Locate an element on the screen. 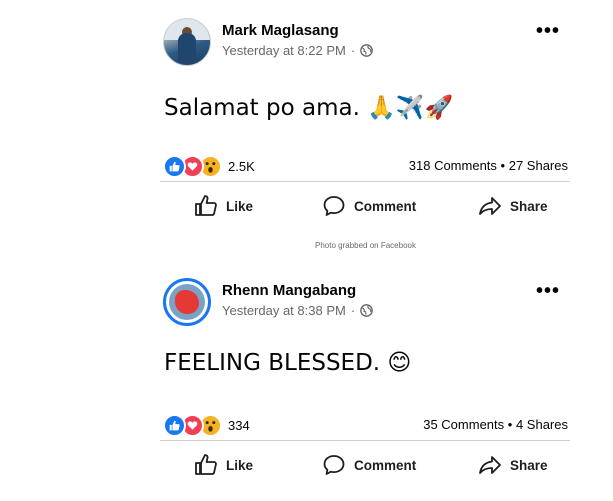  timestamp: Yesterday at 8:22 PM is located at coordinates (284, 50).